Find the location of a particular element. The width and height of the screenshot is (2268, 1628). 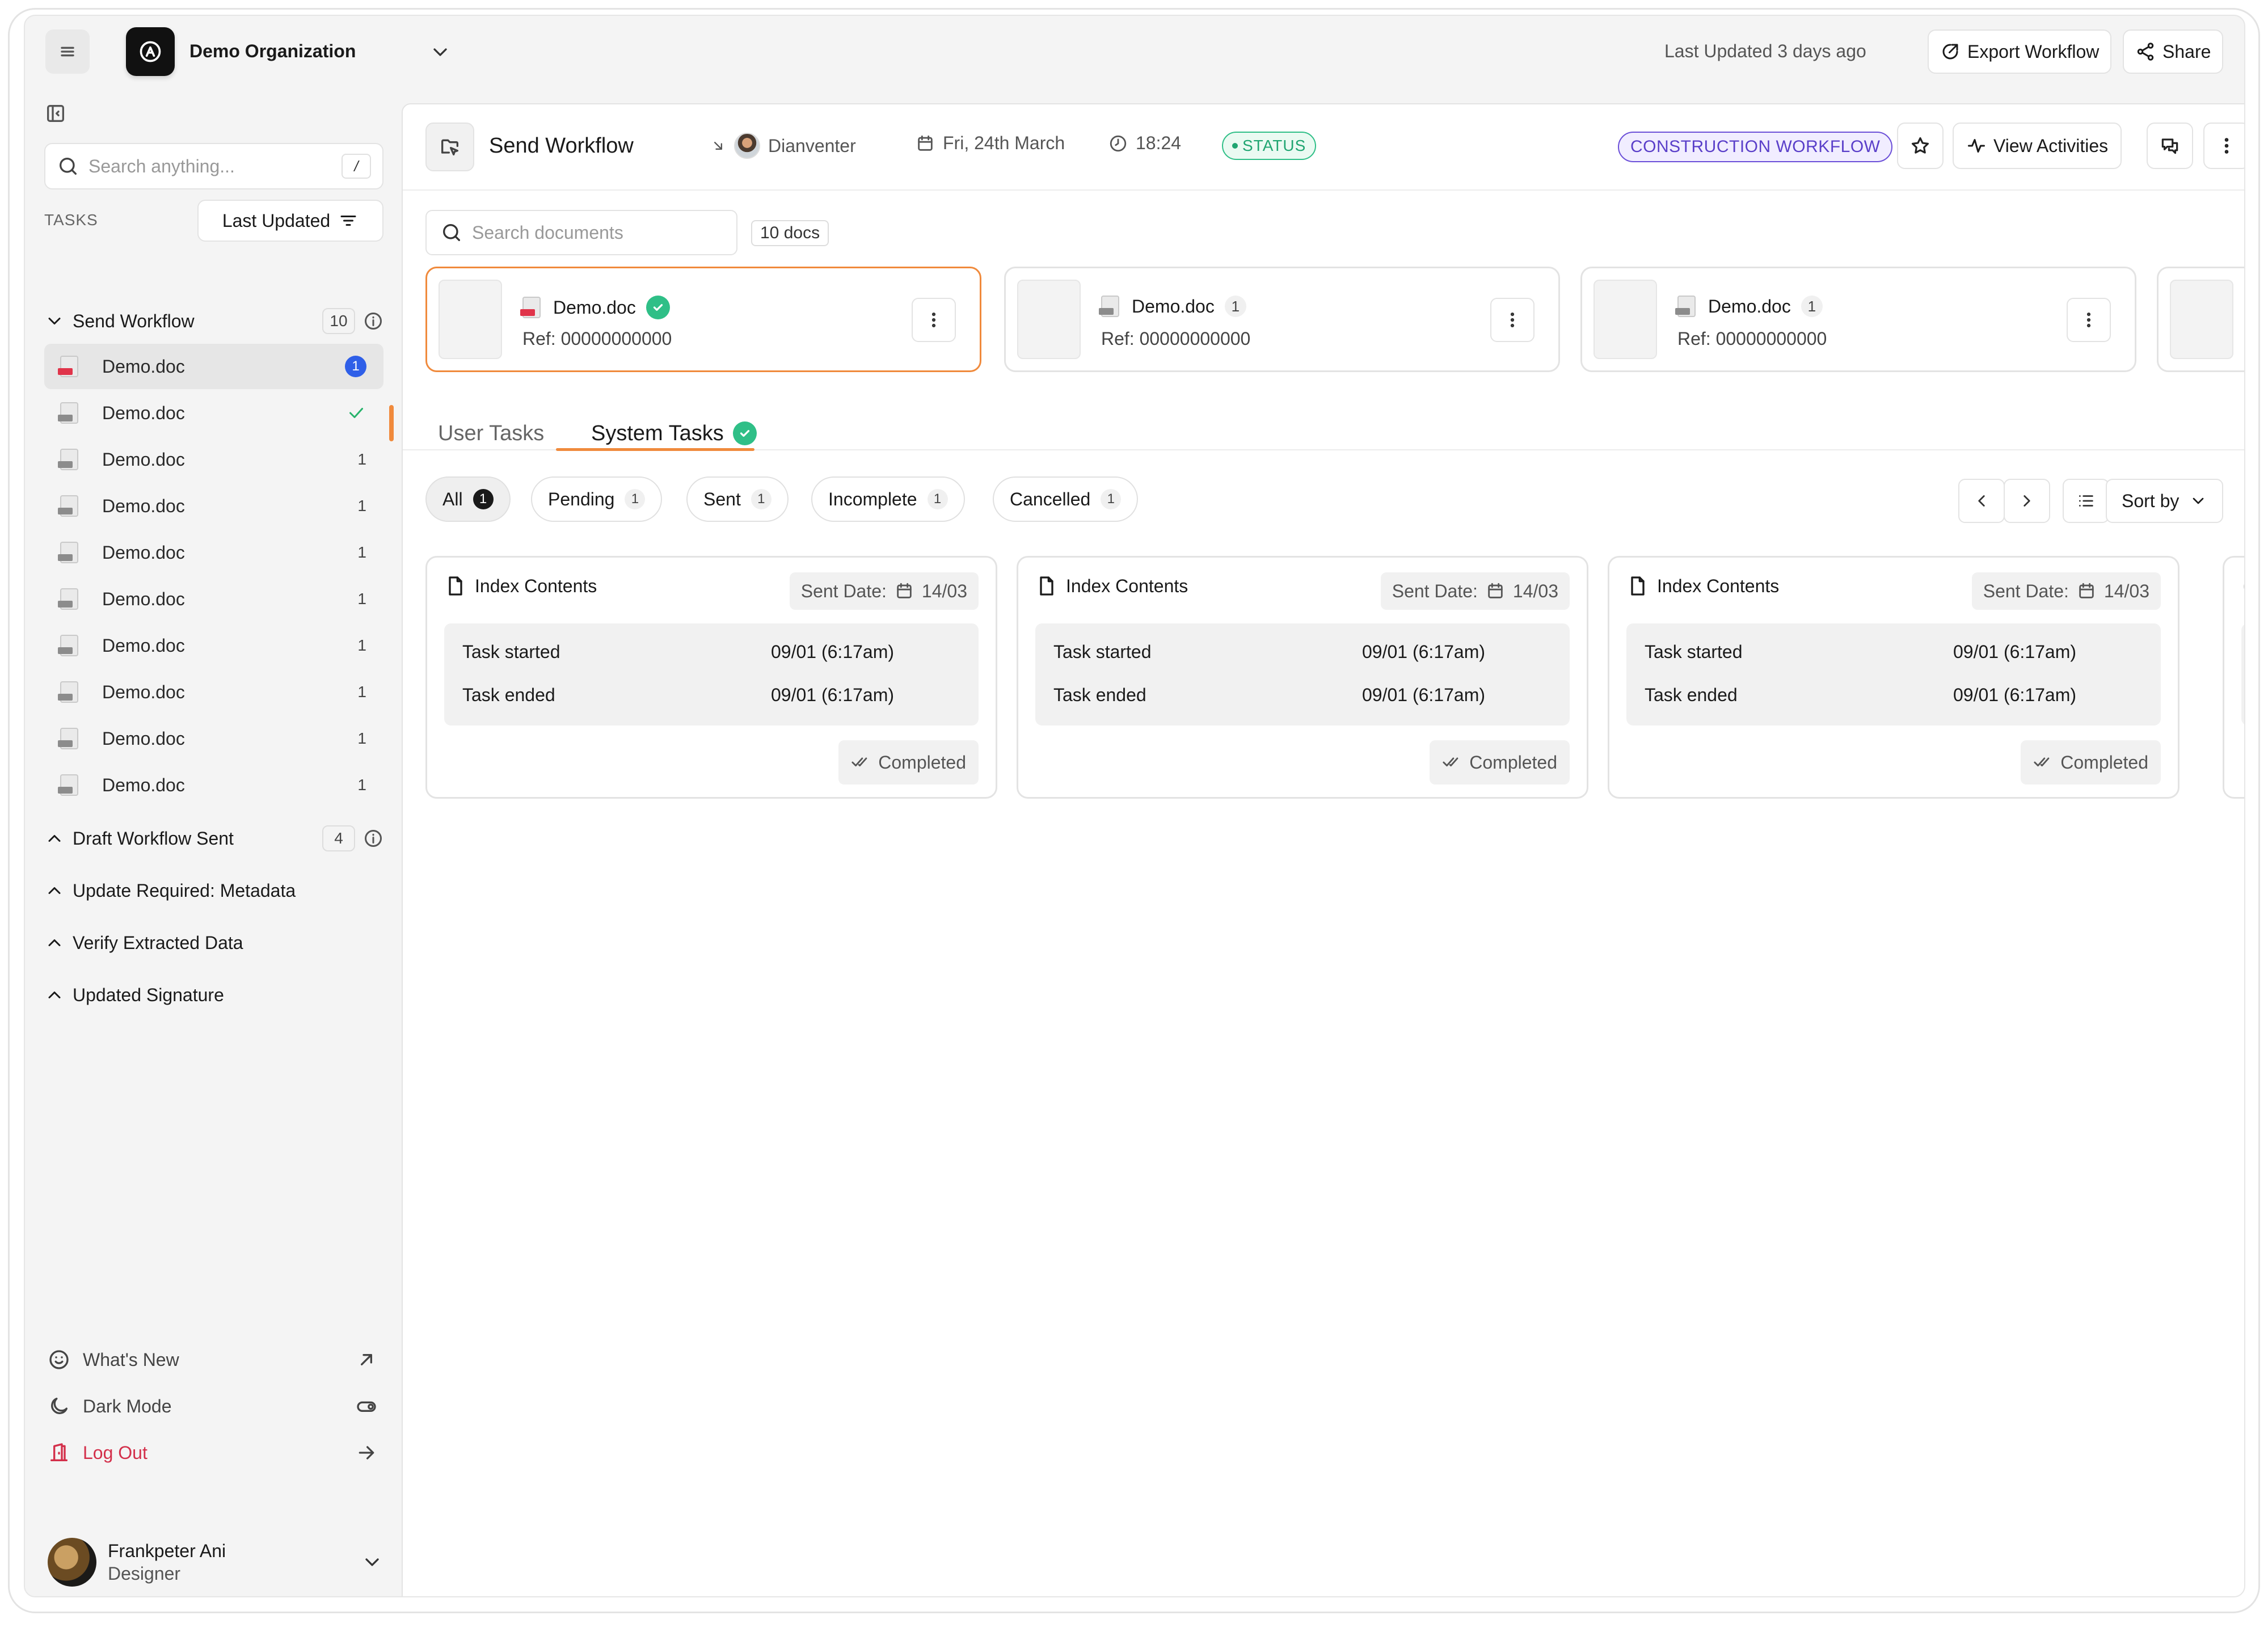

next-page-button is located at coordinates (2027, 501).